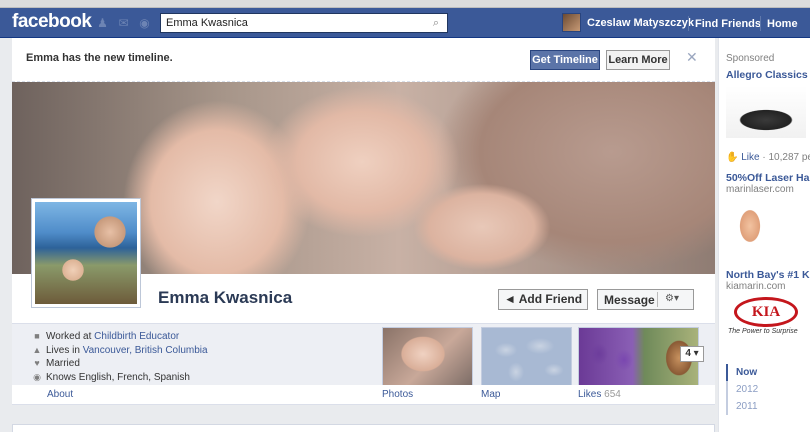  What do you see at coordinates (763, 331) in the screenshot?
I see `kia-tagline: The Power to Surprise` at bounding box center [763, 331].